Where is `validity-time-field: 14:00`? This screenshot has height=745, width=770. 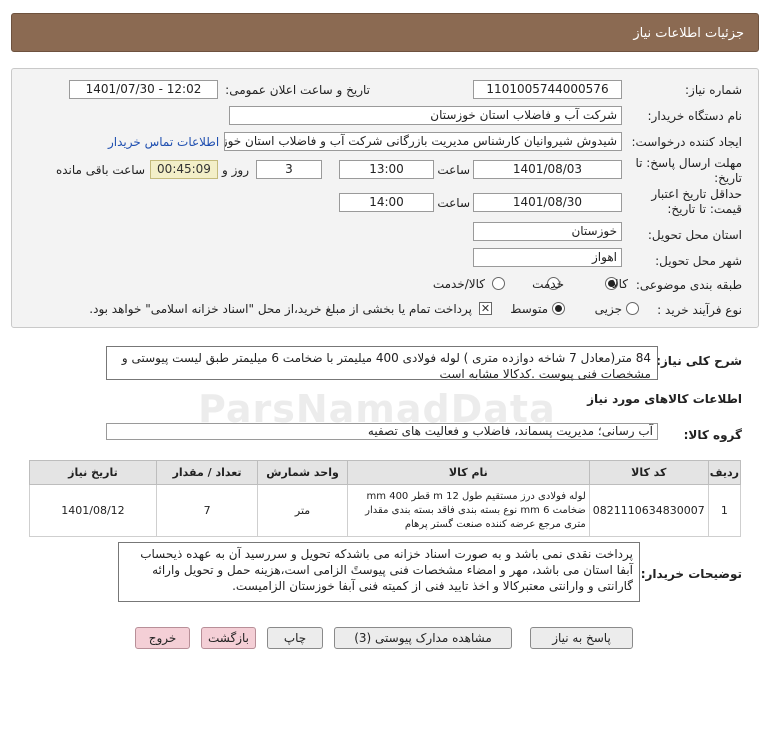
validity-time-field: 14:00 is located at coordinates (386, 202).